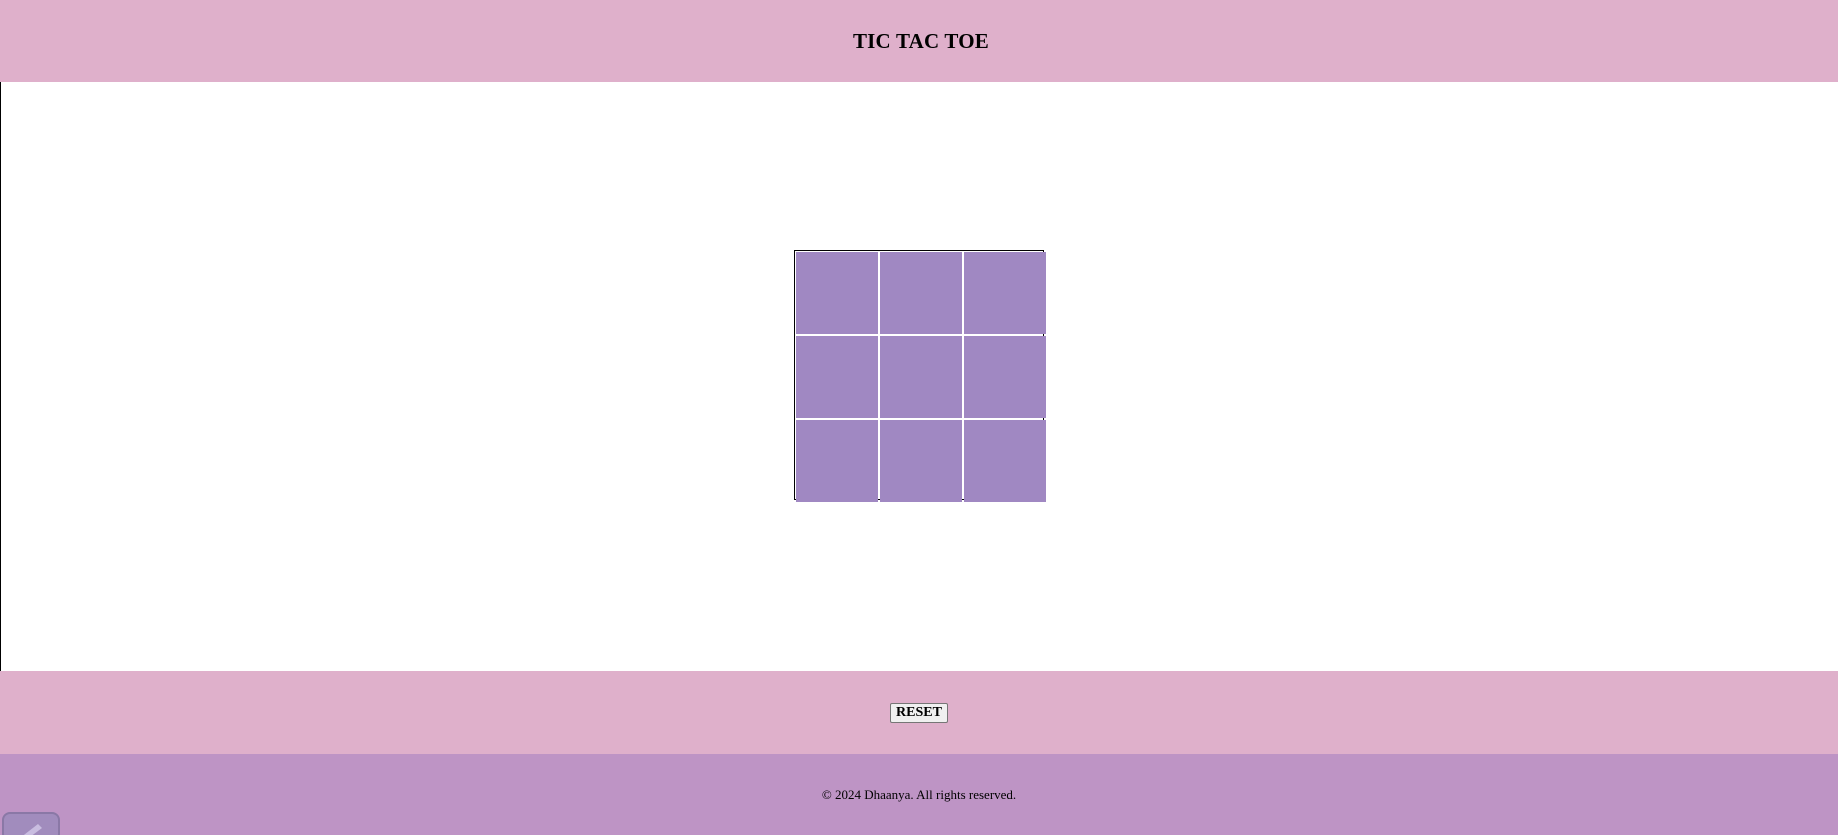 This screenshot has height=835, width=1842. I want to click on page-title: TIC TAC TOE, so click(921, 40).